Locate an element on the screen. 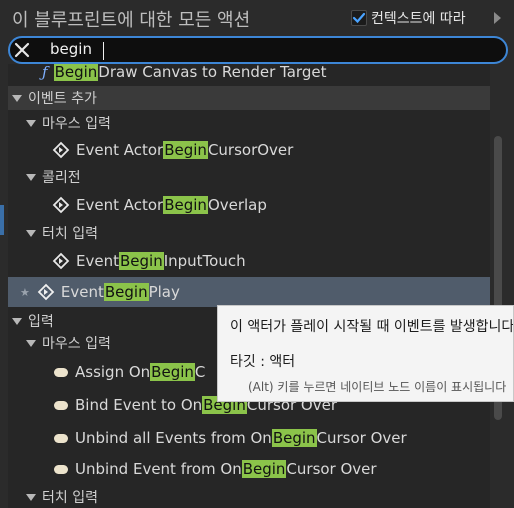  list-item: Event Actor Begin Overlap is located at coordinates (249, 205).